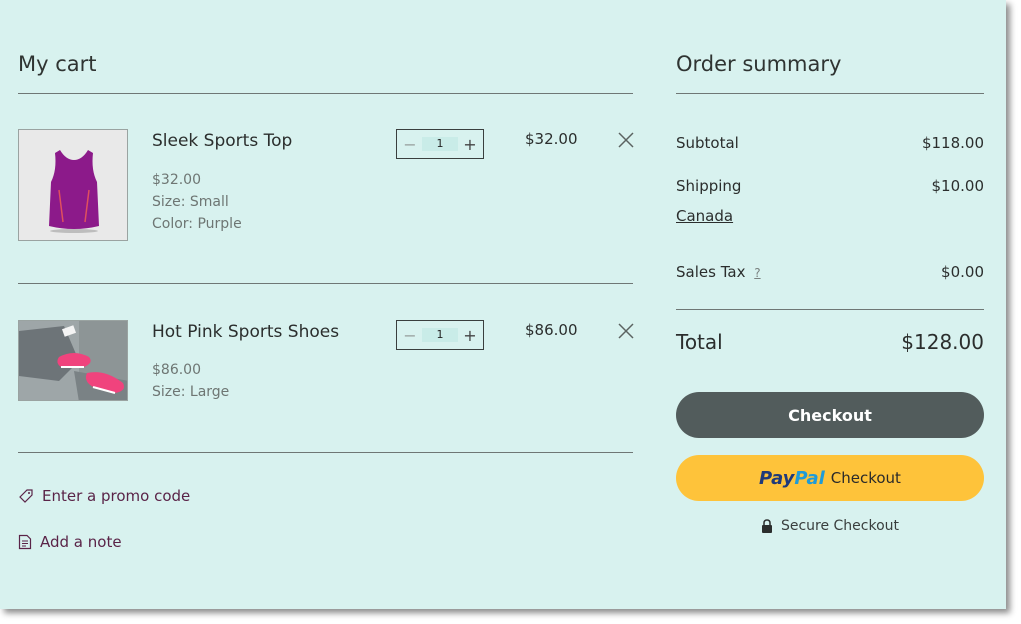  What do you see at coordinates (551, 330) in the screenshot?
I see `item-total: $86.00` at bounding box center [551, 330].